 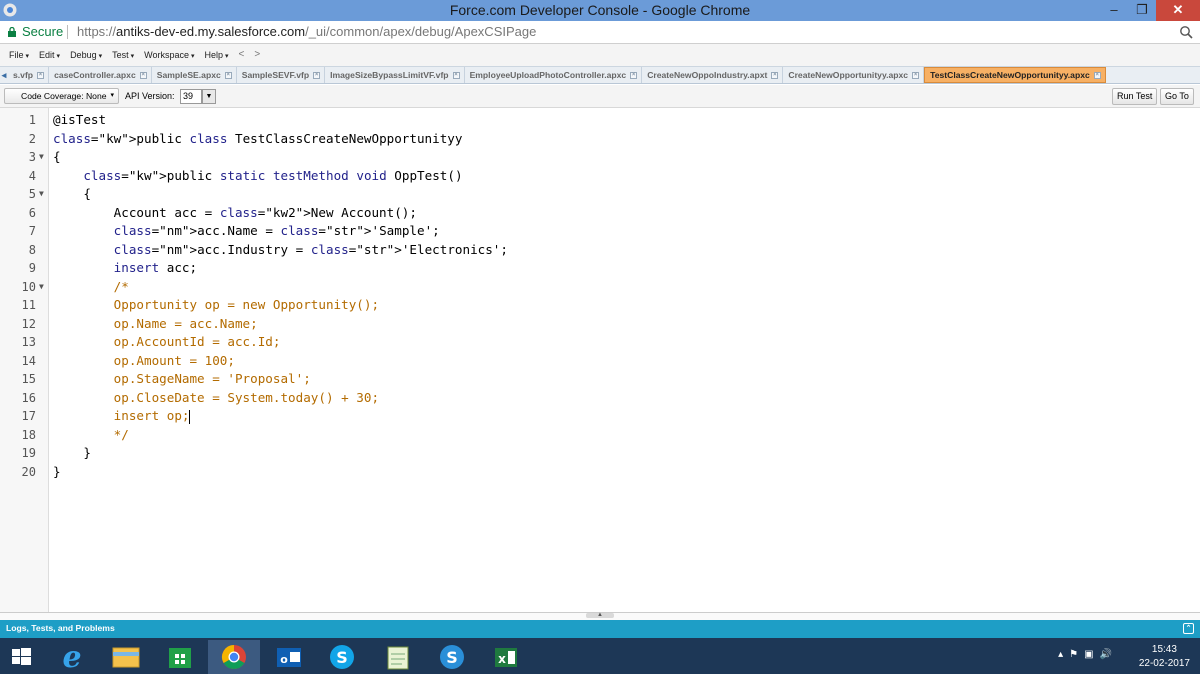 What do you see at coordinates (194, 75) in the screenshot?
I see `tab-samplese: SampleSE.apxc ×` at bounding box center [194, 75].